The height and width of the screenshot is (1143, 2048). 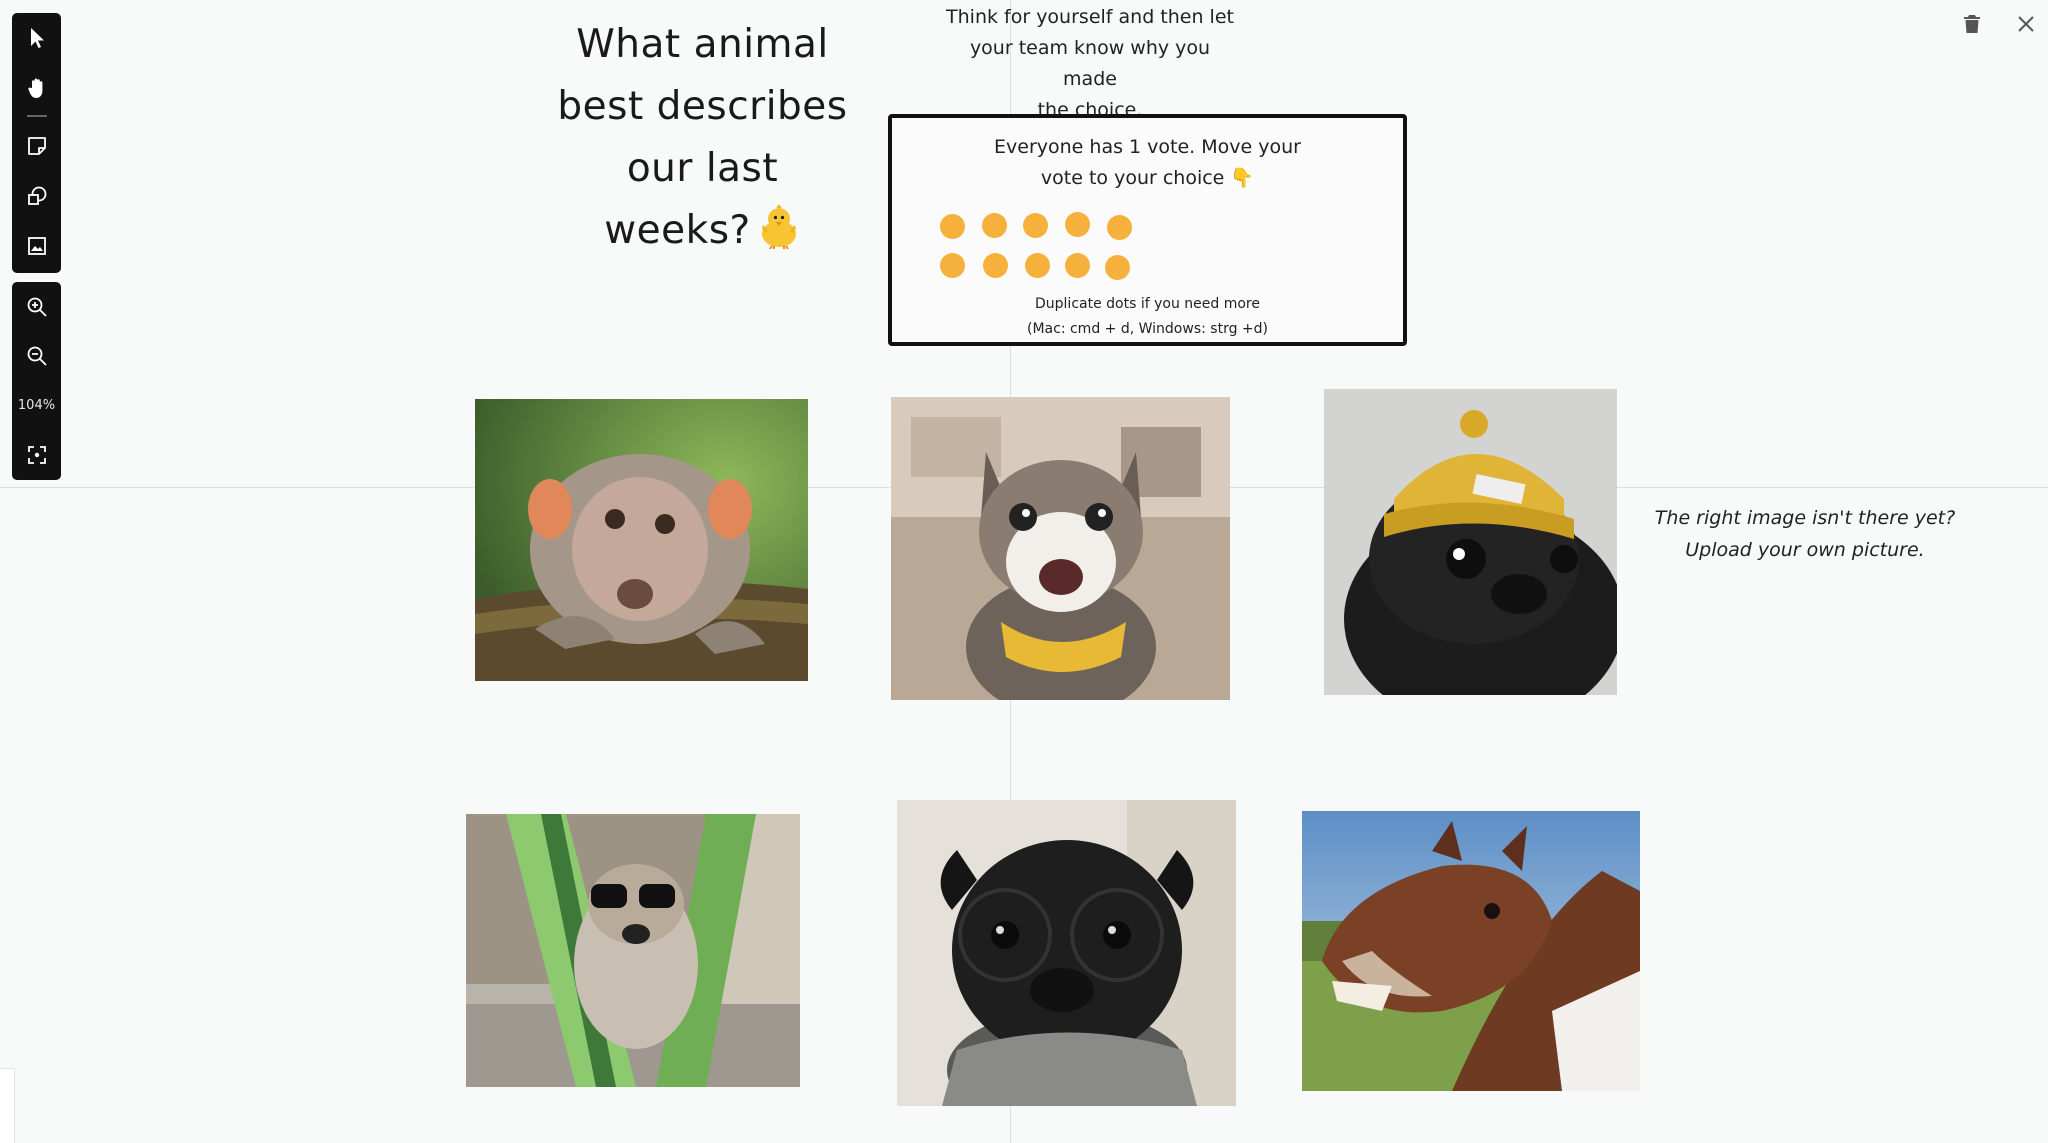 I want to click on title-line: best describes, so click(x=702, y=106).